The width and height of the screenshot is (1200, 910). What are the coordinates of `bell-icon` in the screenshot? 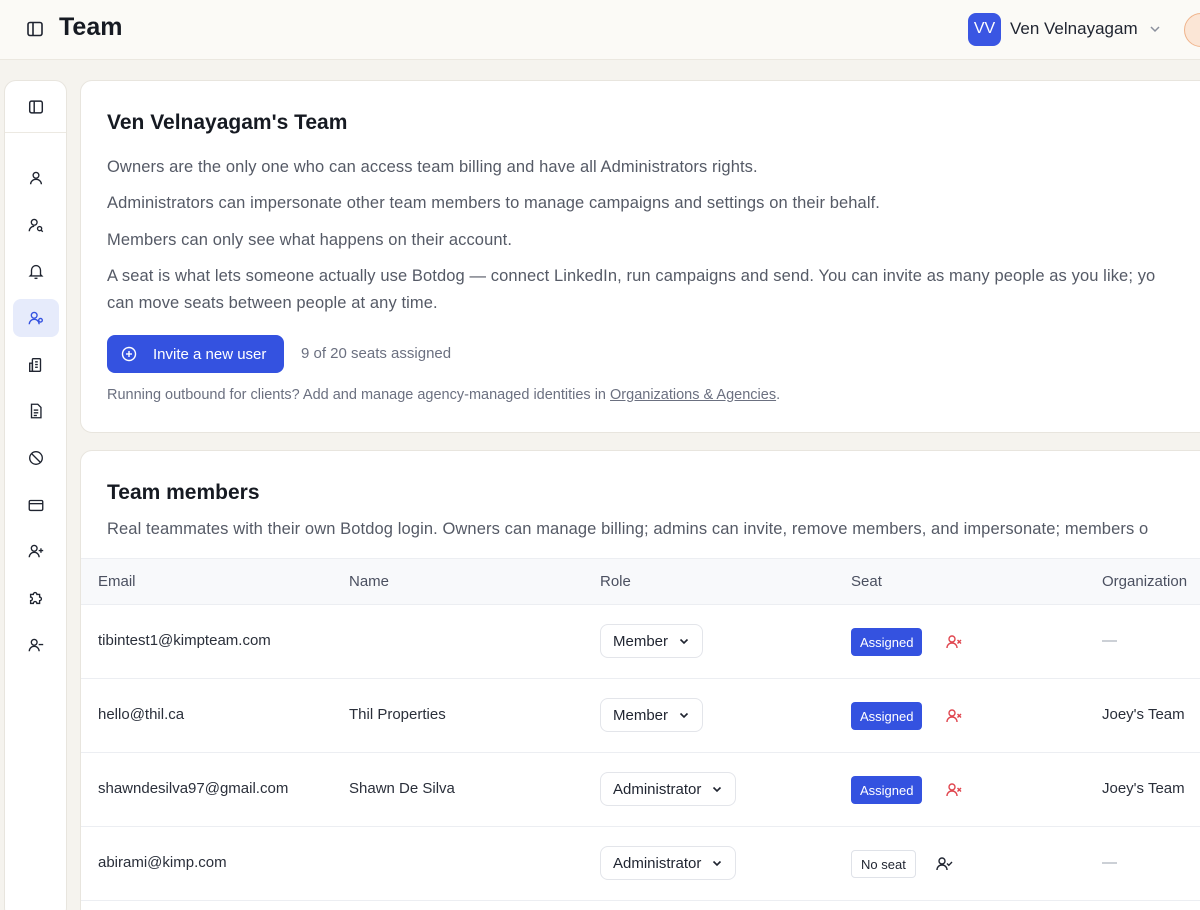 It's located at (36, 272).